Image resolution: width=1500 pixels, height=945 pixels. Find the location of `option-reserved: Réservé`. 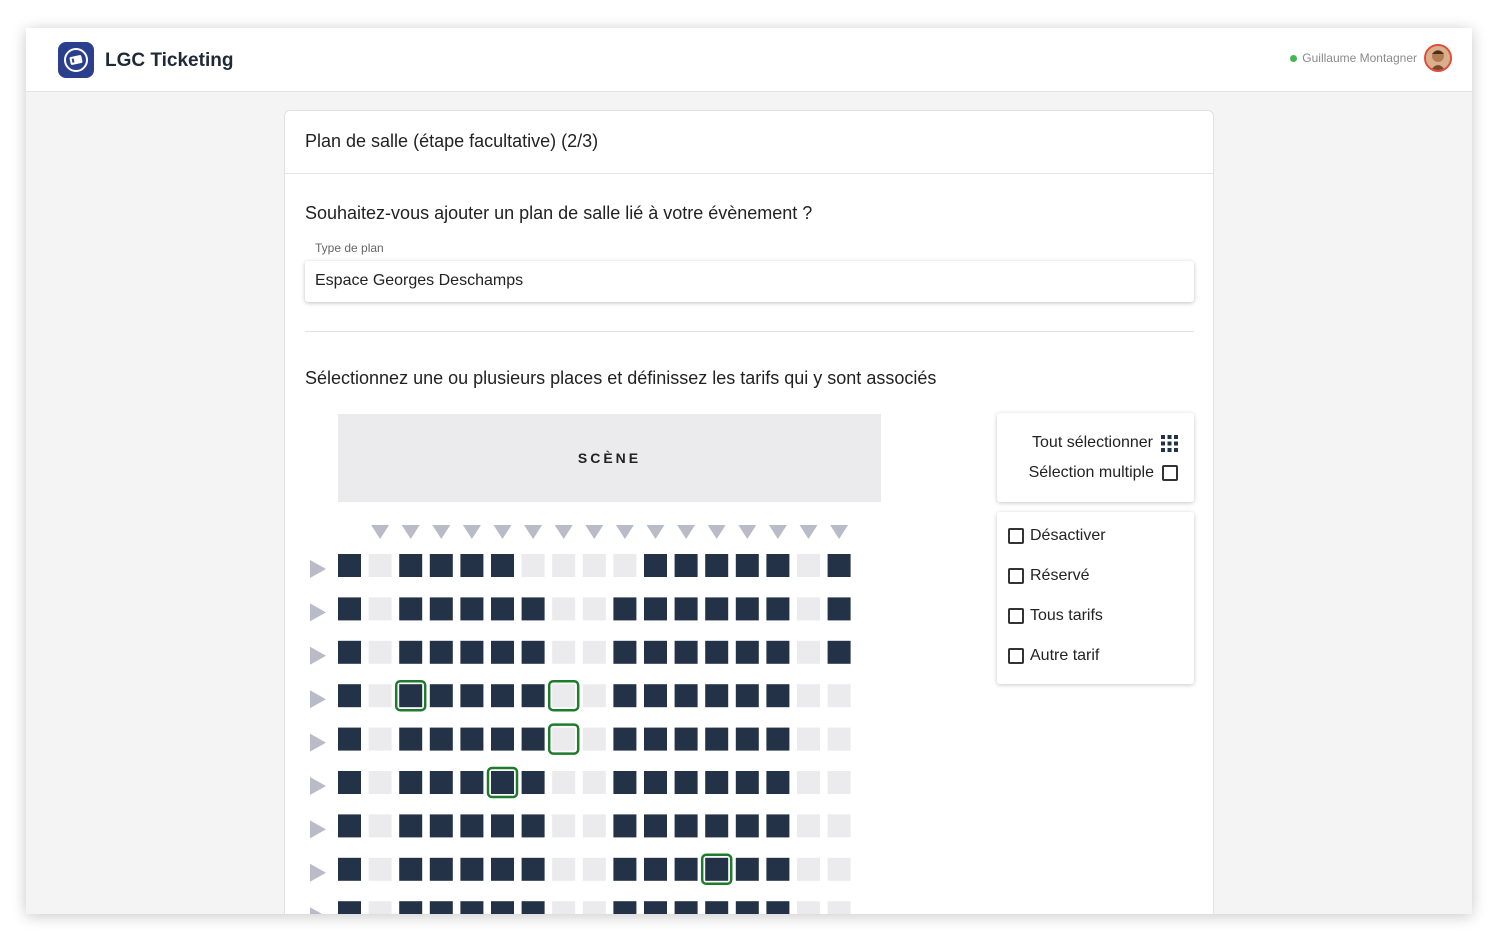

option-reserved: Réservé is located at coordinates (1049, 576).